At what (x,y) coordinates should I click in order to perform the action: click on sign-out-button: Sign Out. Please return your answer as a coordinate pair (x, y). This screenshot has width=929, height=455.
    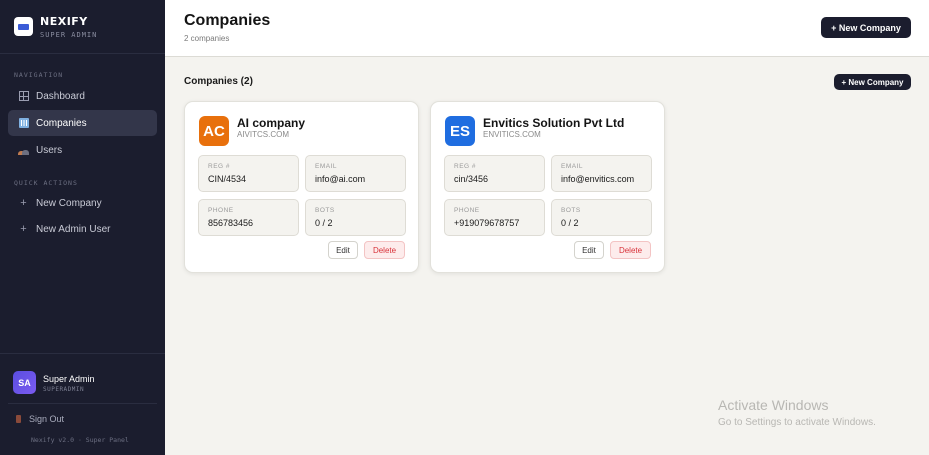
    Looking at the image, I should click on (40, 419).